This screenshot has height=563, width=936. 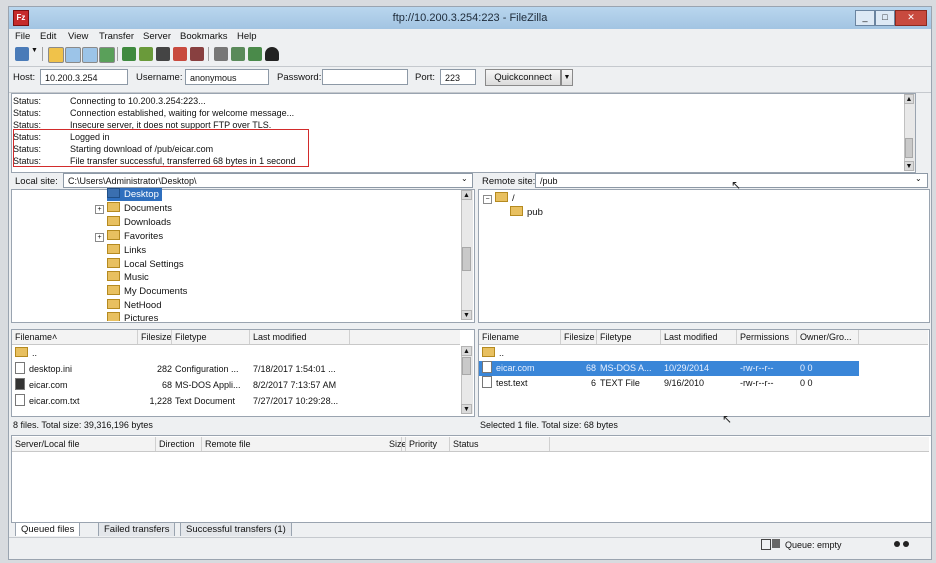 What do you see at coordinates (268, 180) in the screenshot?
I see `local-site-path-input: C:\Users\Administrator\Desktop\` at bounding box center [268, 180].